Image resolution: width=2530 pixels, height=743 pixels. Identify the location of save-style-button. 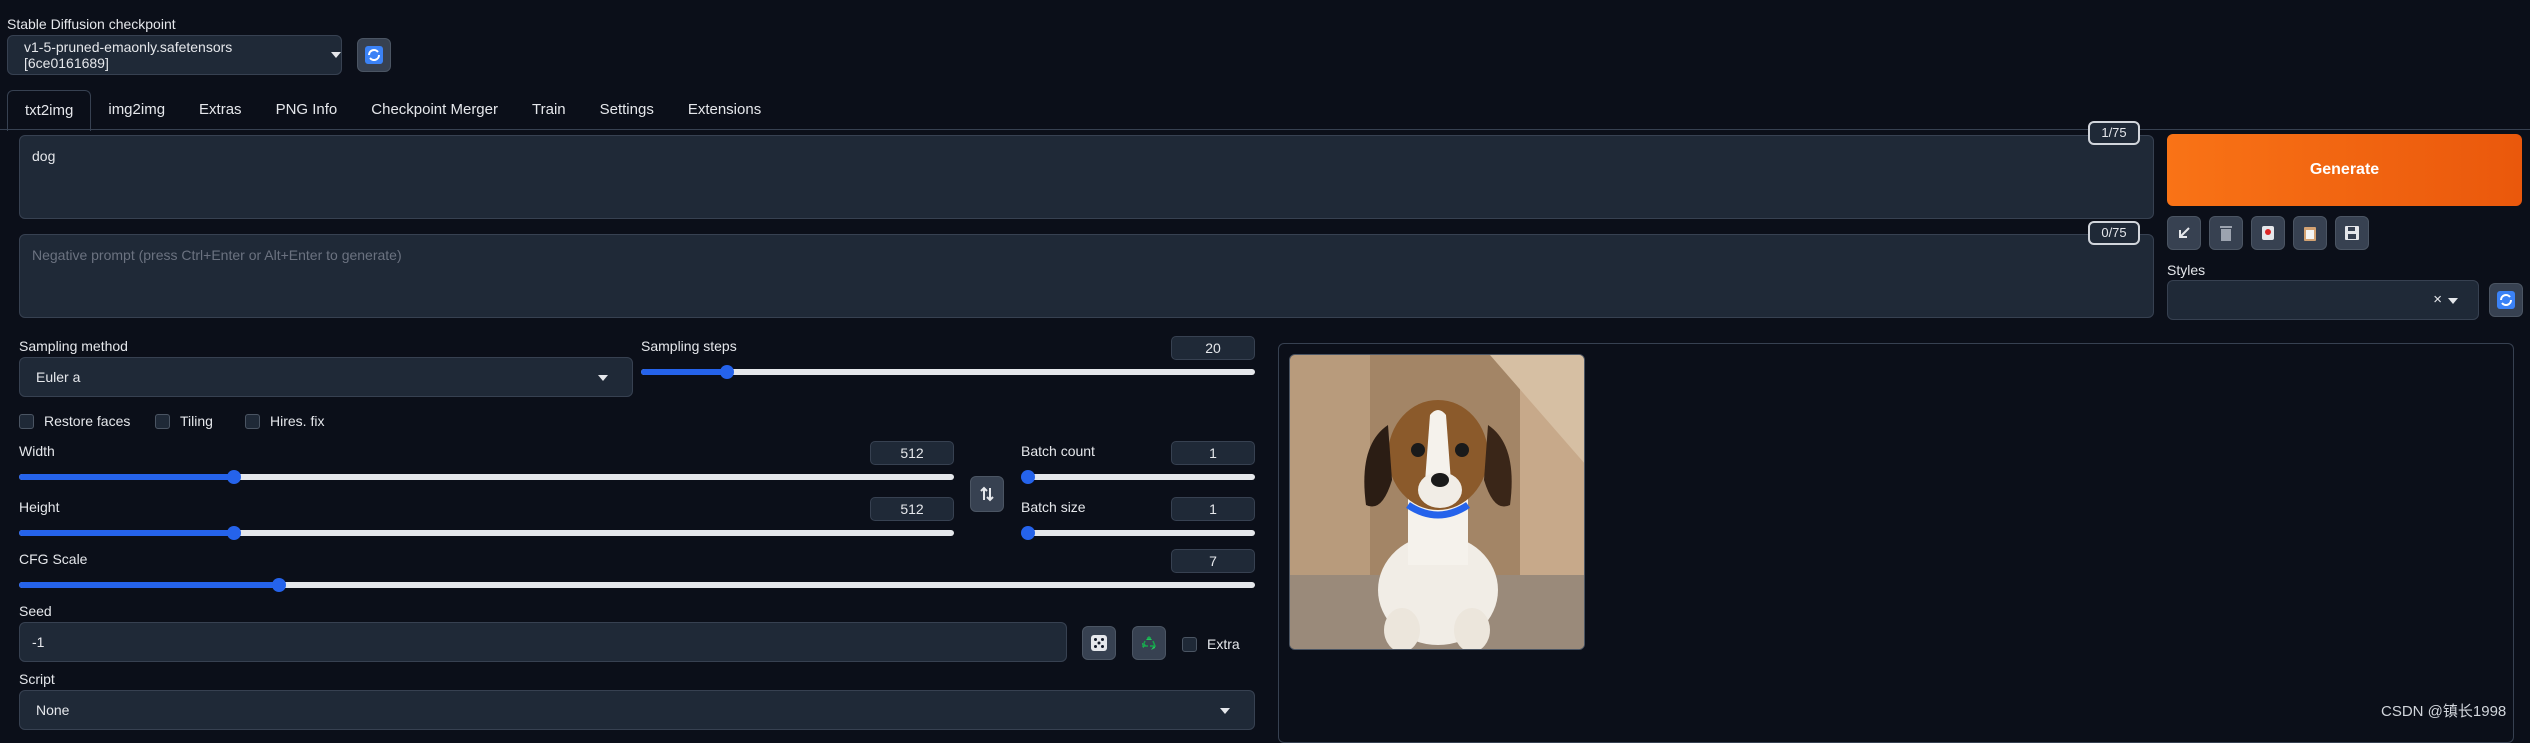
(2352, 233).